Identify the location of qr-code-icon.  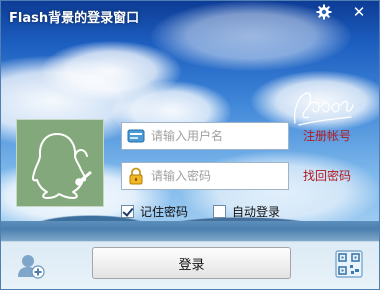
(349, 264).